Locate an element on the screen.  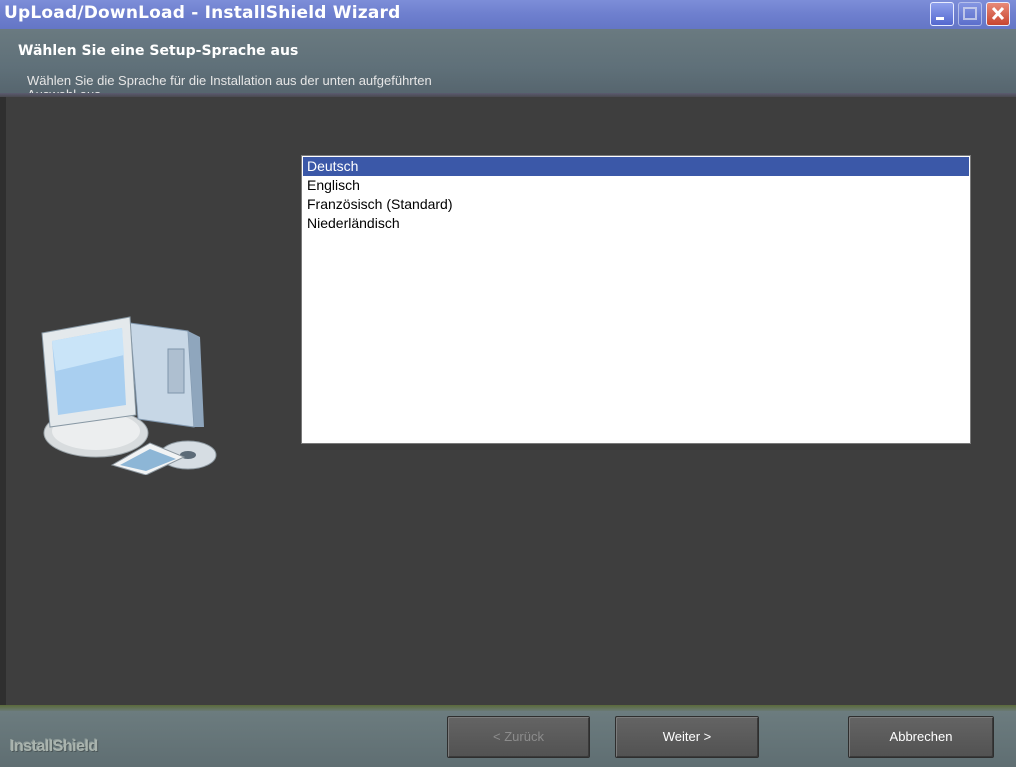
computer-setup-icon is located at coordinates (129, 395).